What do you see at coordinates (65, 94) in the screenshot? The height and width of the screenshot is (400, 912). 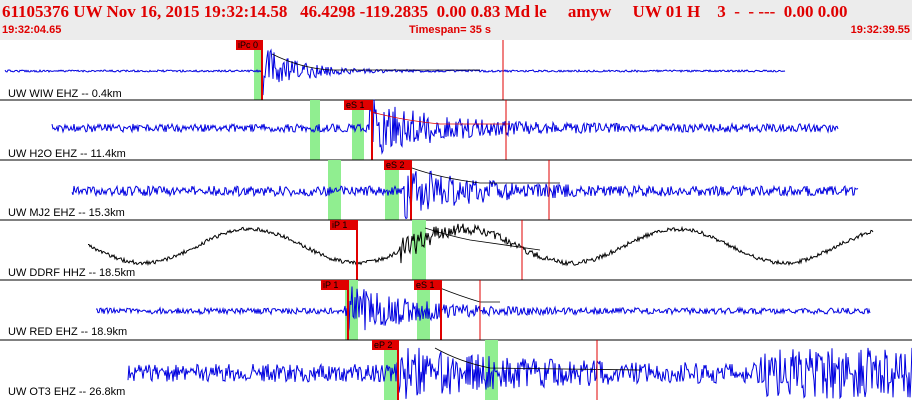 I see `station-label: UW WIW EHZ -- 0.4km` at bounding box center [65, 94].